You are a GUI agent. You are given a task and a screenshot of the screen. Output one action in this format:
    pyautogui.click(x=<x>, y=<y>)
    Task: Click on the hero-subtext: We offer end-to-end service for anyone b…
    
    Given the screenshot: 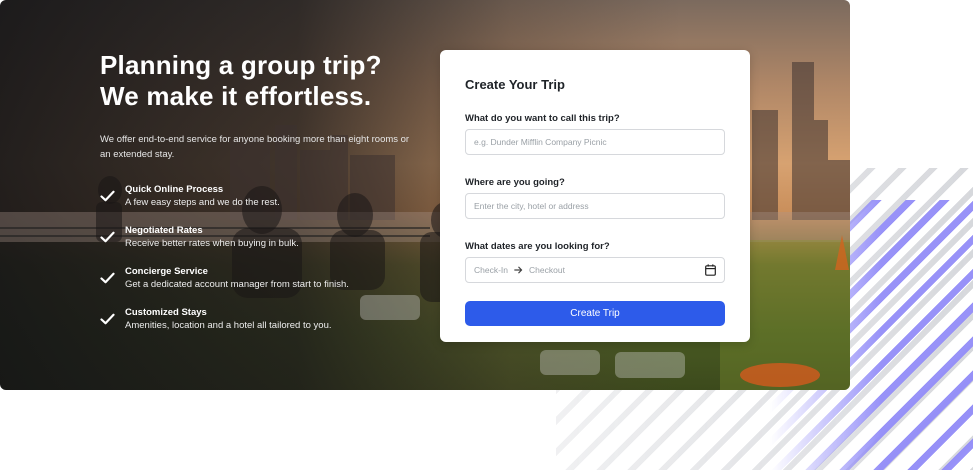 What is the action you would take?
    pyautogui.click(x=255, y=147)
    